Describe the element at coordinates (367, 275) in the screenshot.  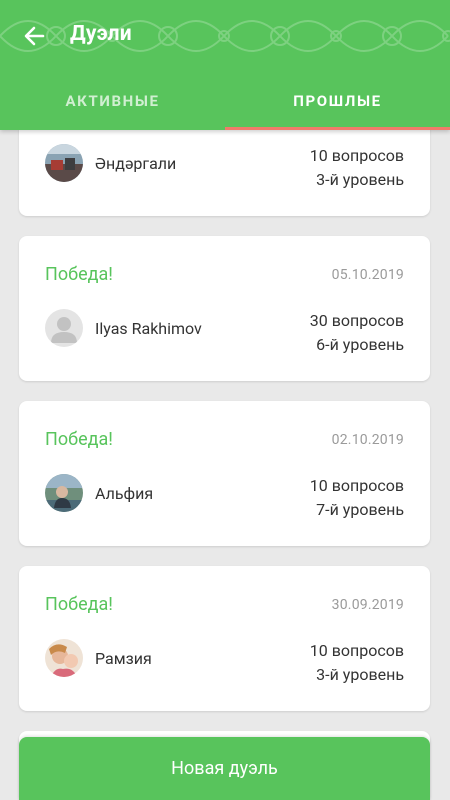
I see `duel-date: 05.10.2019` at that location.